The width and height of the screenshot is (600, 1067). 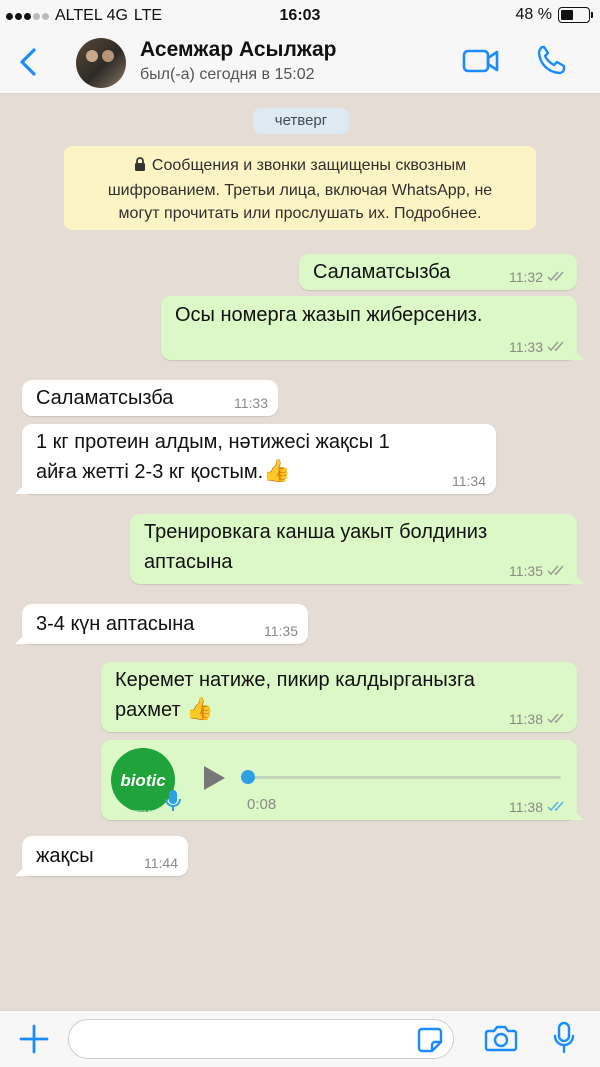 I want to click on play-icon, so click(x=214, y=782).